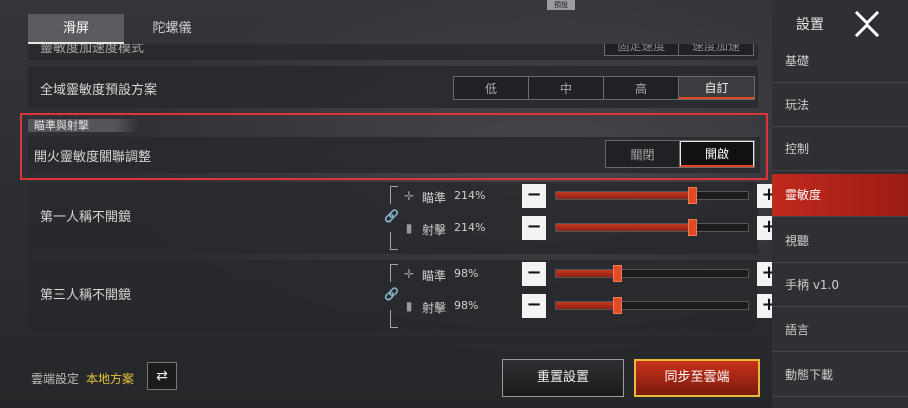  I want to click on fire-sensitivity-link-toggle: 關閉 開啟, so click(680, 154).